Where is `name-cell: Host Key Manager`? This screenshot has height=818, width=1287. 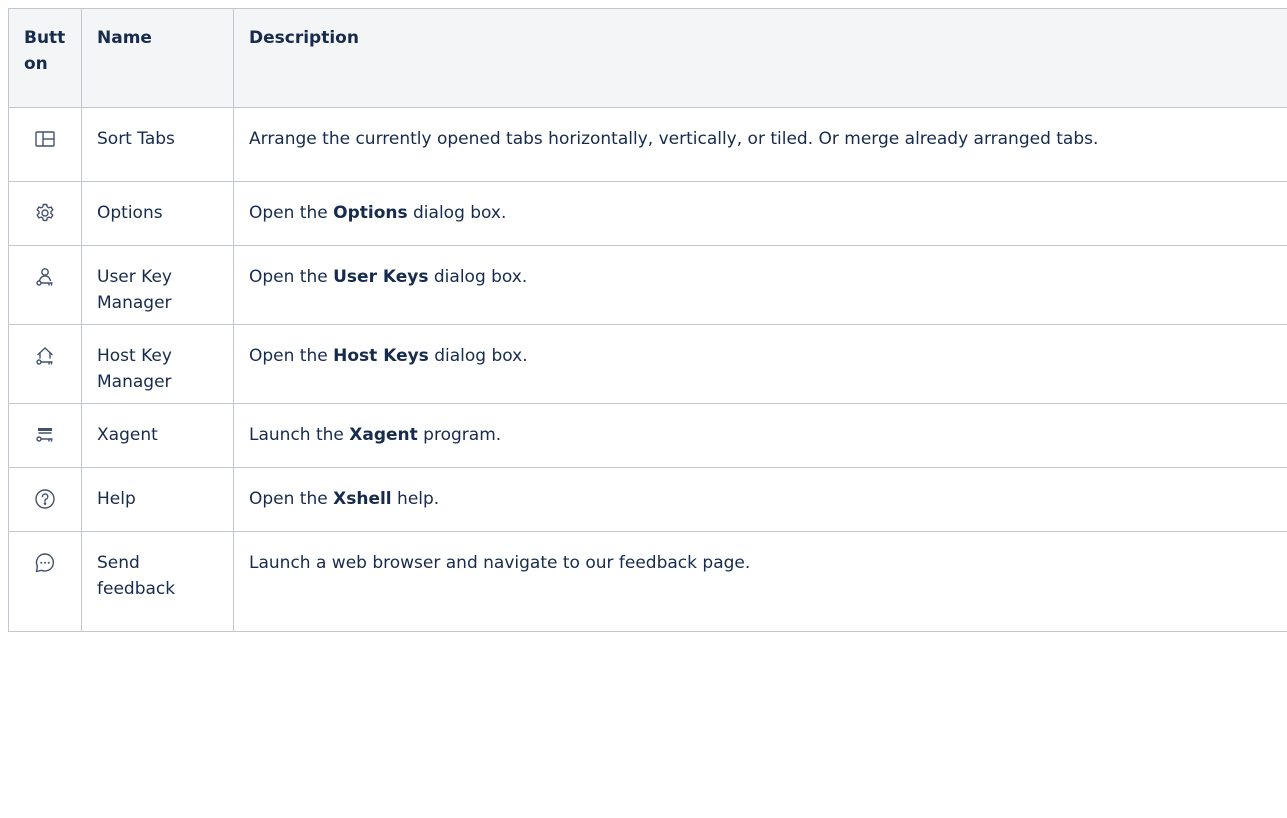
name-cell: Host Key Manager is located at coordinates (157, 364).